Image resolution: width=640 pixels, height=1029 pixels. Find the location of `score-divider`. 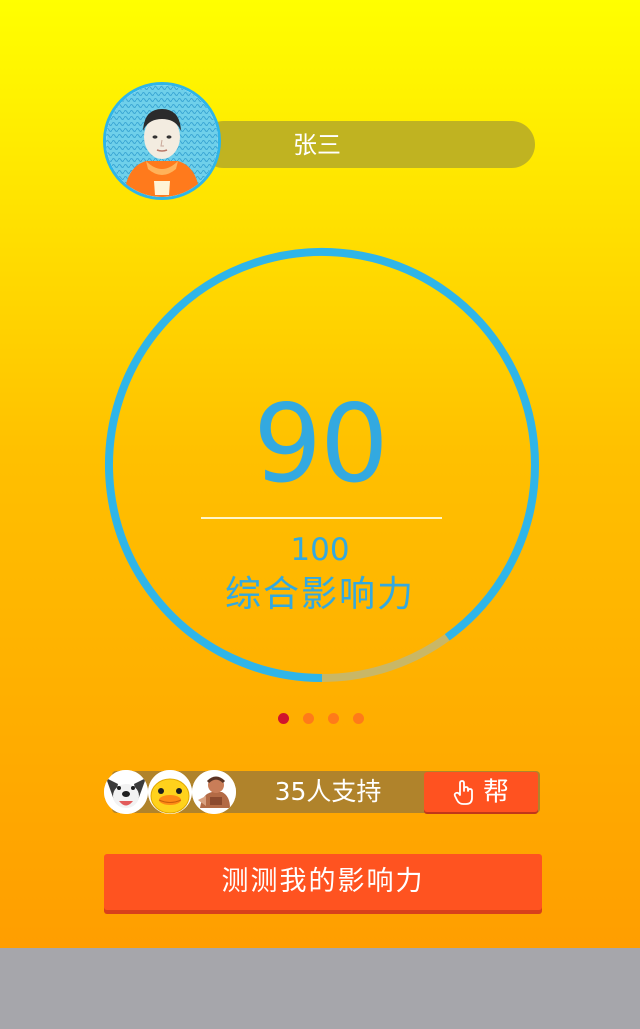

score-divider is located at coordinates (321, 518).